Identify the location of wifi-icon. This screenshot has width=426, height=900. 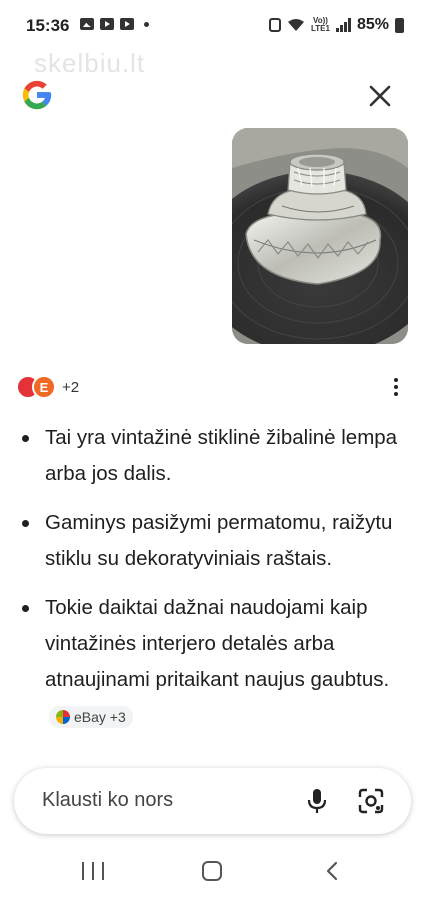
(296, 25).